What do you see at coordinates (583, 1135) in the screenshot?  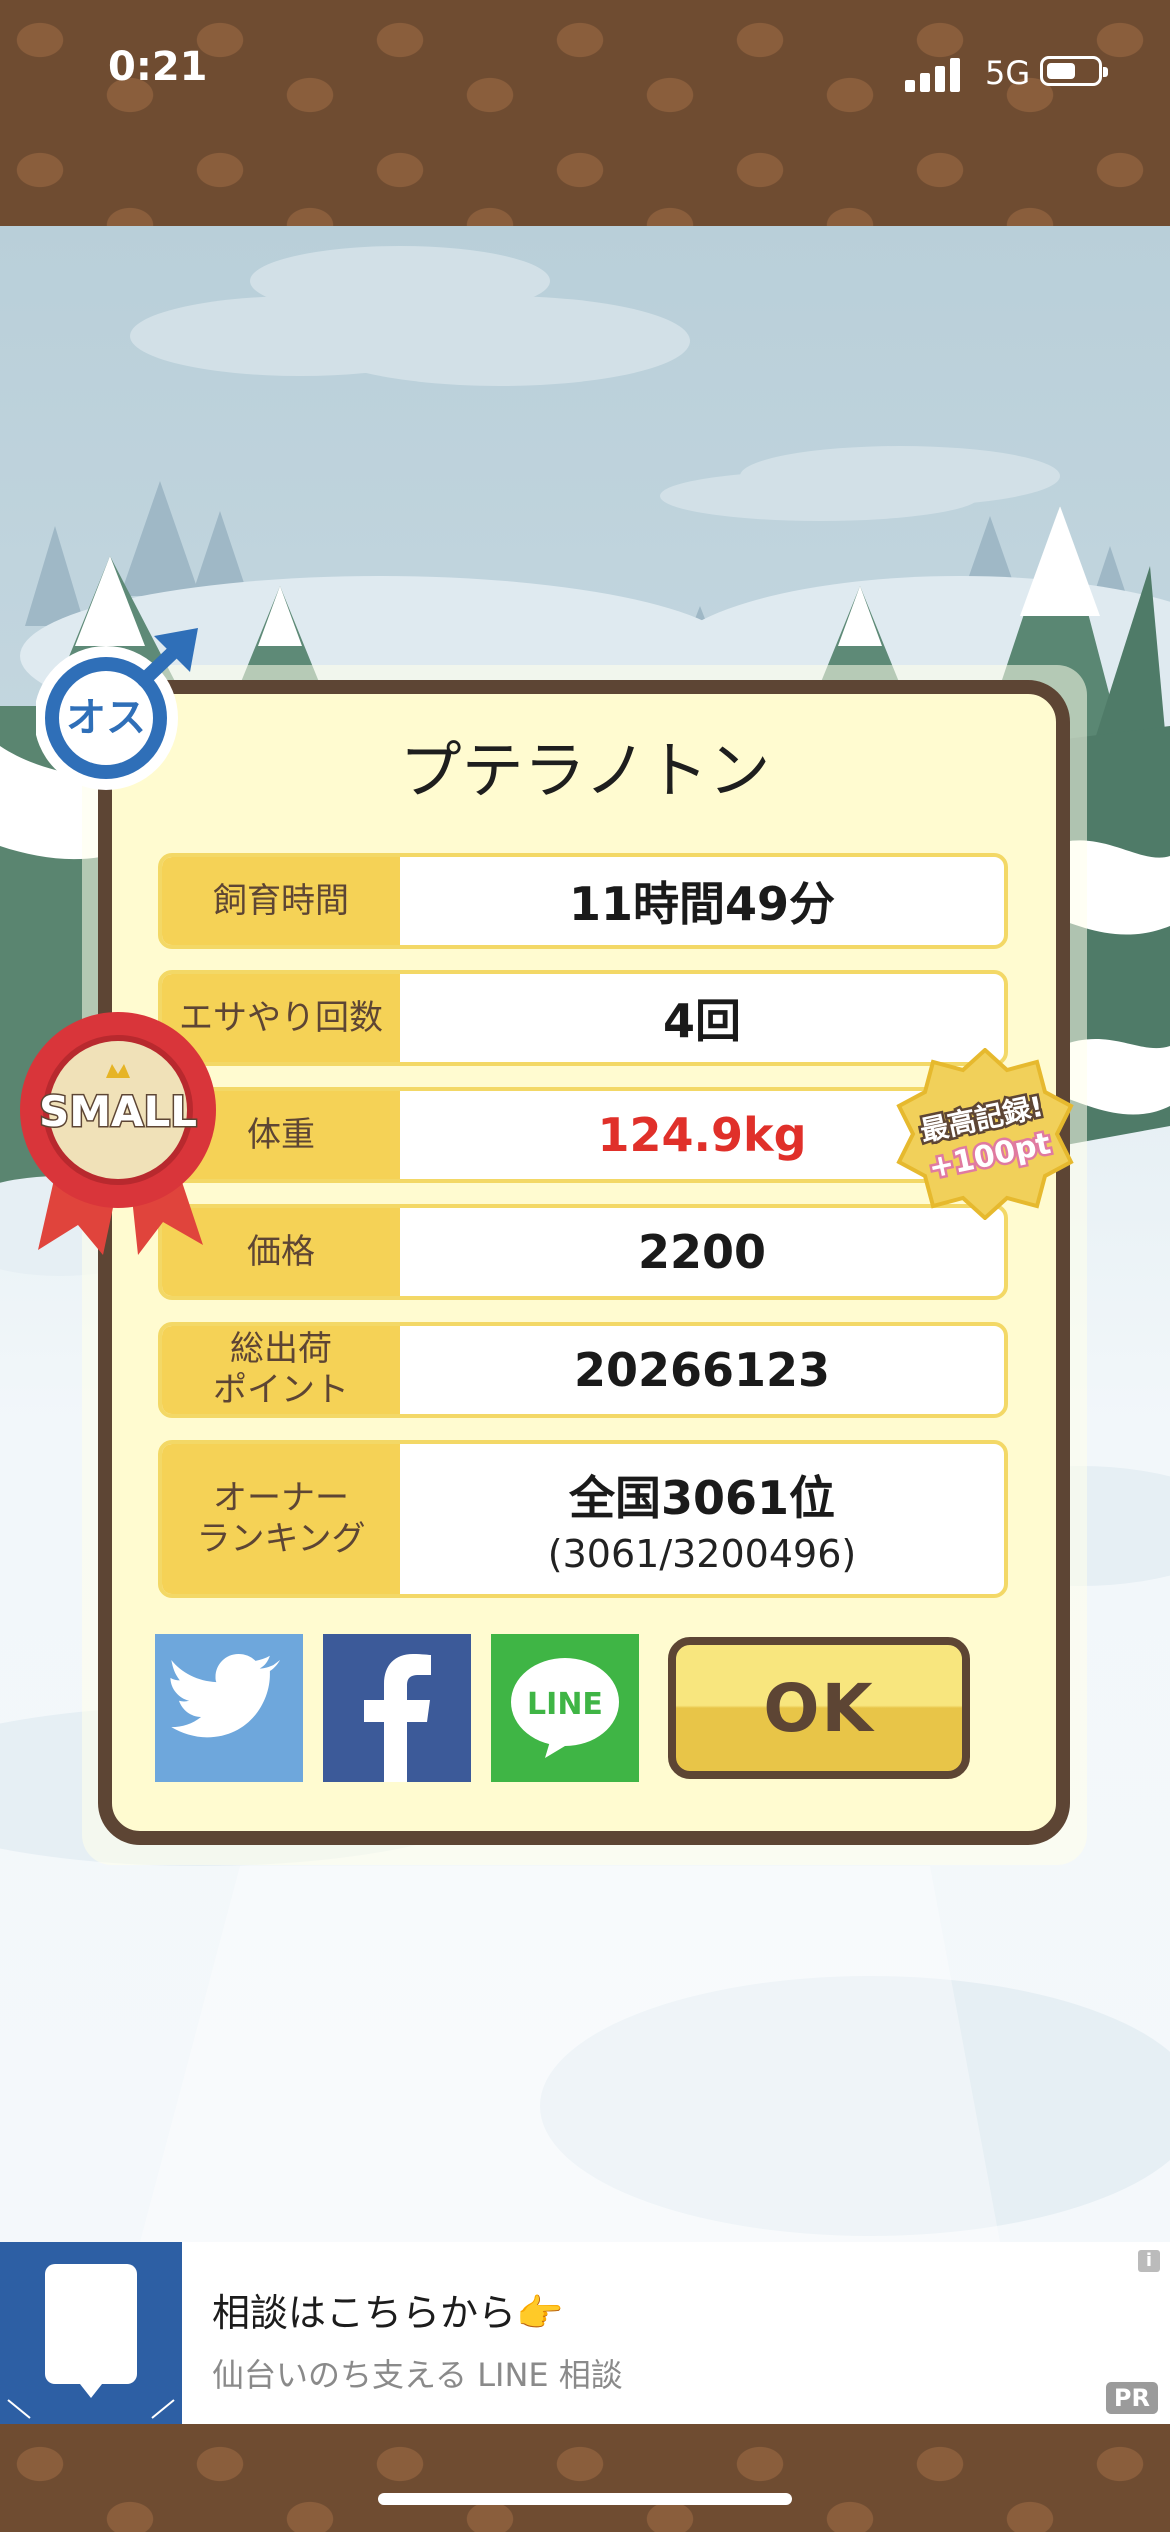 I see `row-weight: 体重 124.9kg` at bounding box center [583, 1135].